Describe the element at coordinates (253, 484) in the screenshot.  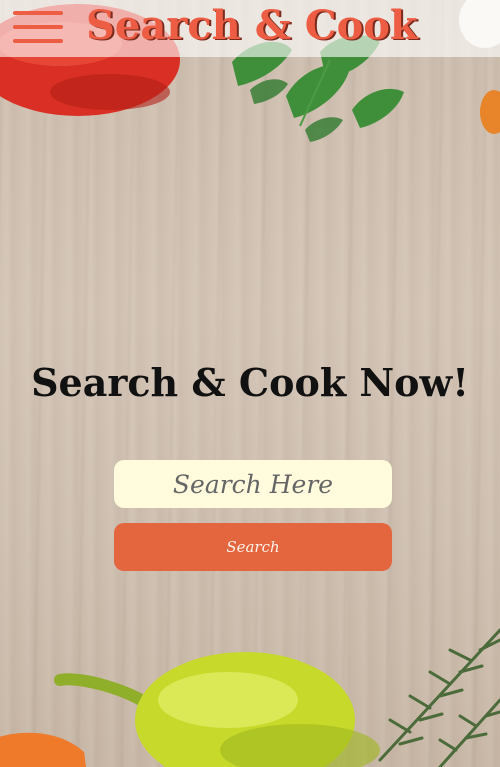
I see `search-input` at that location.